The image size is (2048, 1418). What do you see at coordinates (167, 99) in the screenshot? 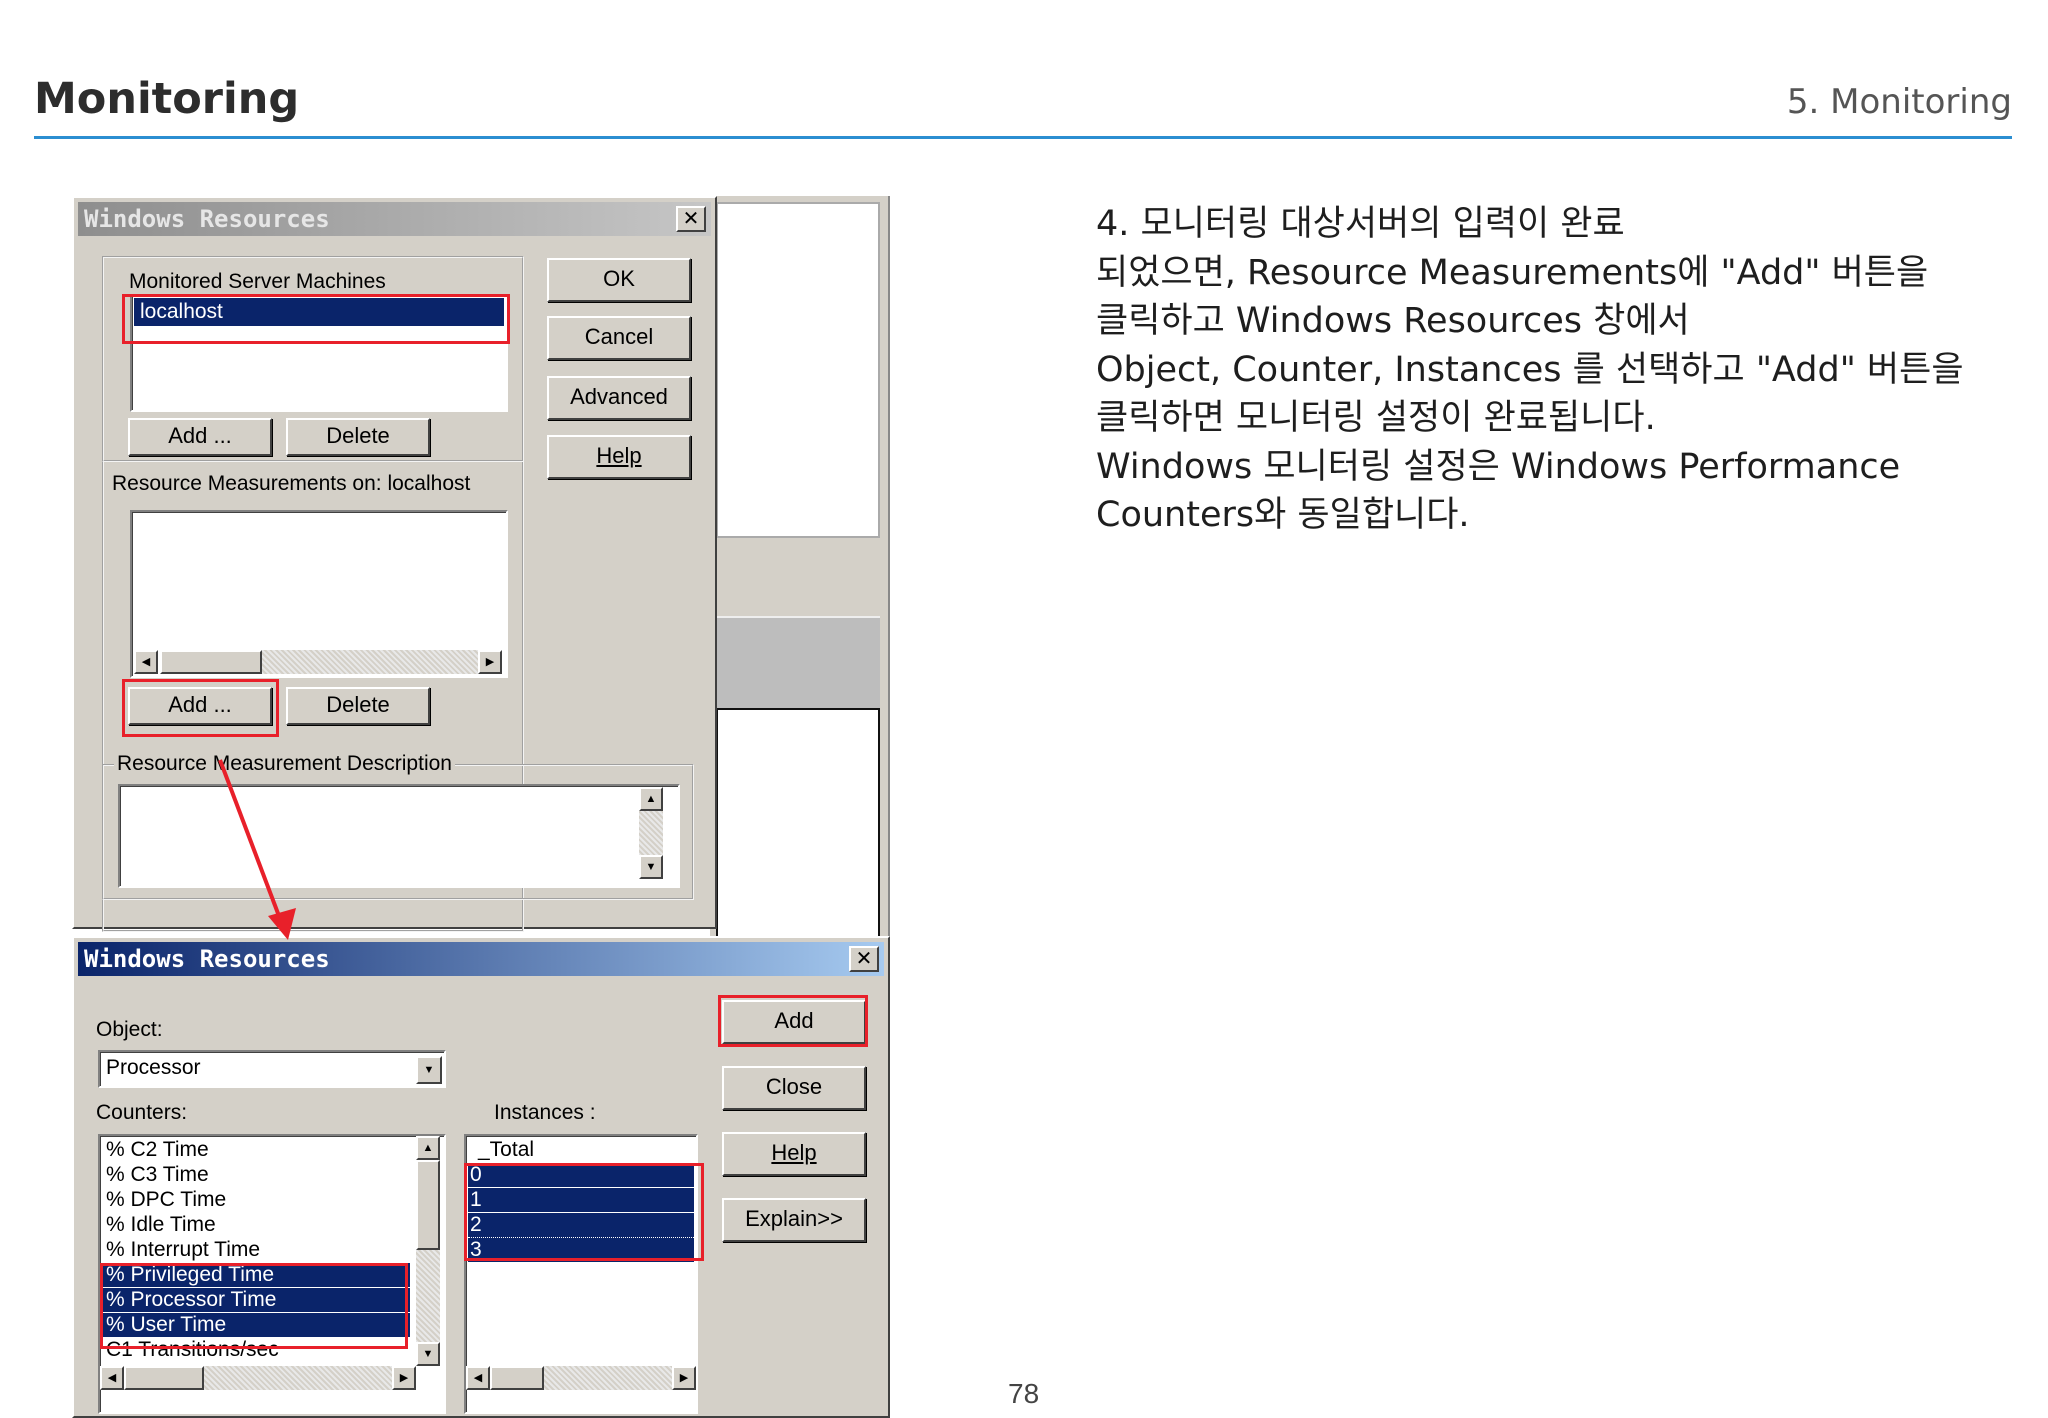
I see `page-title: Monitoring` at bounding box center [167, 99].